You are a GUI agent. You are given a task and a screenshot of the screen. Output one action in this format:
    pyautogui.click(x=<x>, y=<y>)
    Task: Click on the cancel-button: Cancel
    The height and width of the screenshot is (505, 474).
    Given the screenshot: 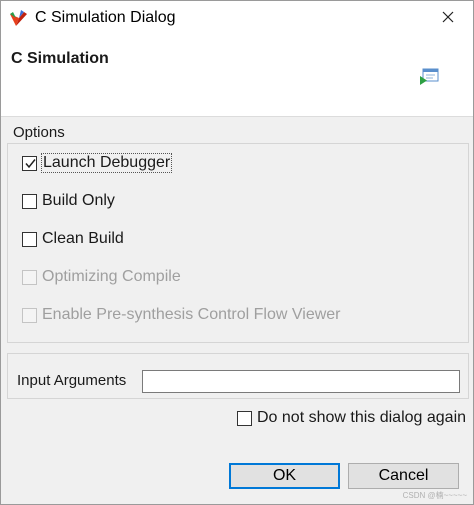 What is the action you would take?
    pyautogui.click(x=403, y=476)
    